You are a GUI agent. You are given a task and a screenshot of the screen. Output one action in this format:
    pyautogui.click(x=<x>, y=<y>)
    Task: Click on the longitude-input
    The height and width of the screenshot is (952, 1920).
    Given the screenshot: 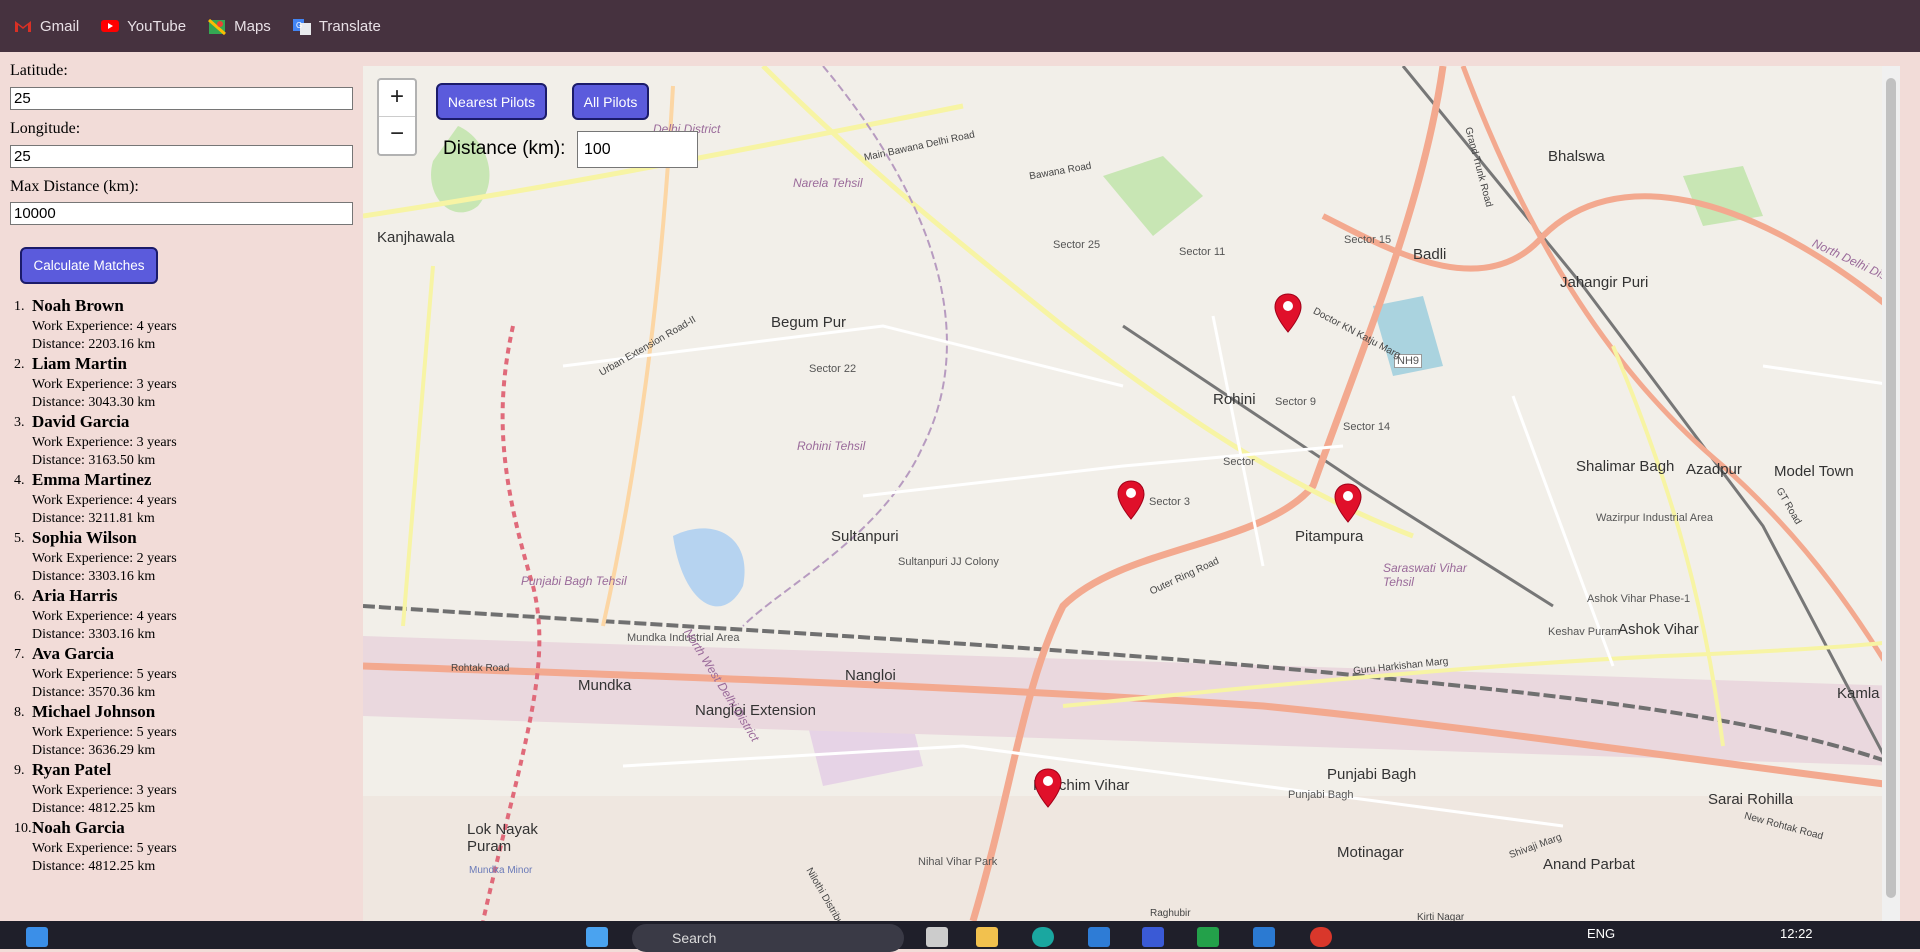 What is the action you would take?
    pyautogui.click(x=181, y=156)
    